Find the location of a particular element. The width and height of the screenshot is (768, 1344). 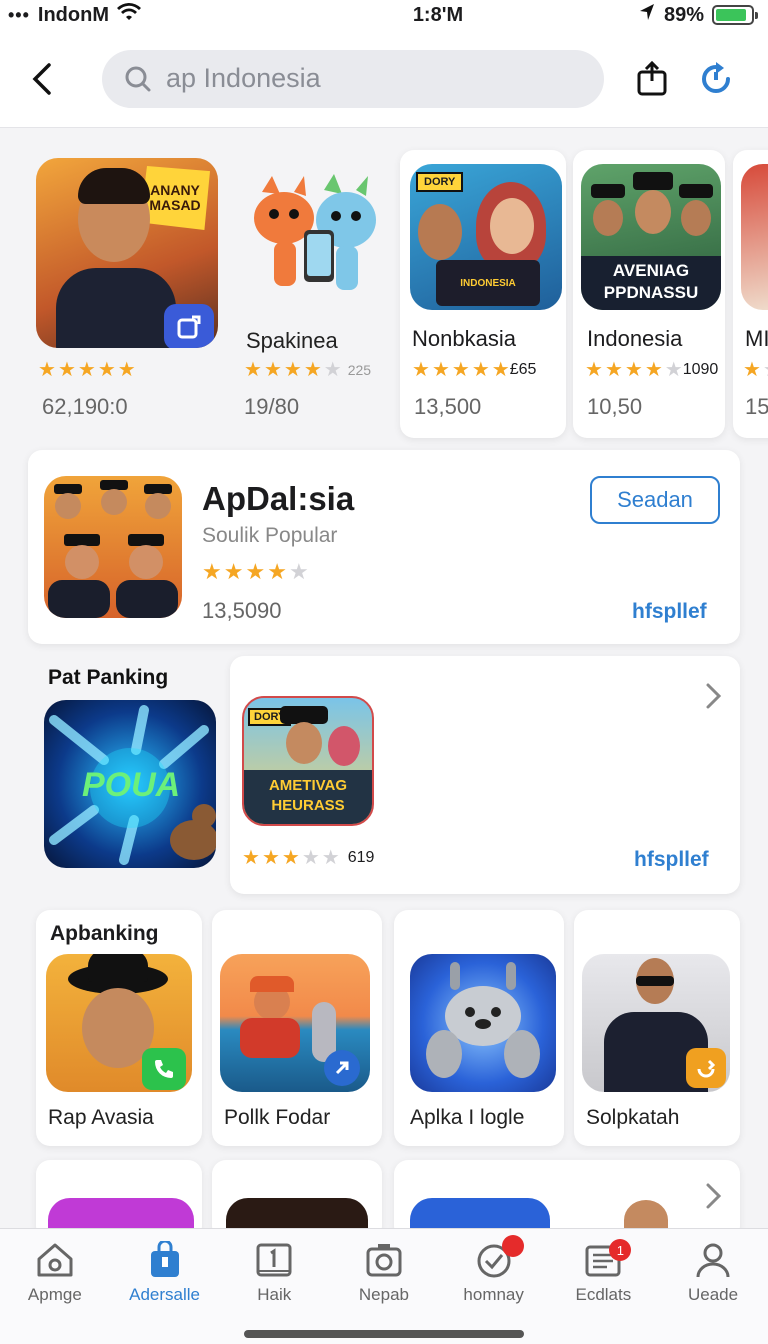

get-button: Seadan is located at coordinates (655, 500).